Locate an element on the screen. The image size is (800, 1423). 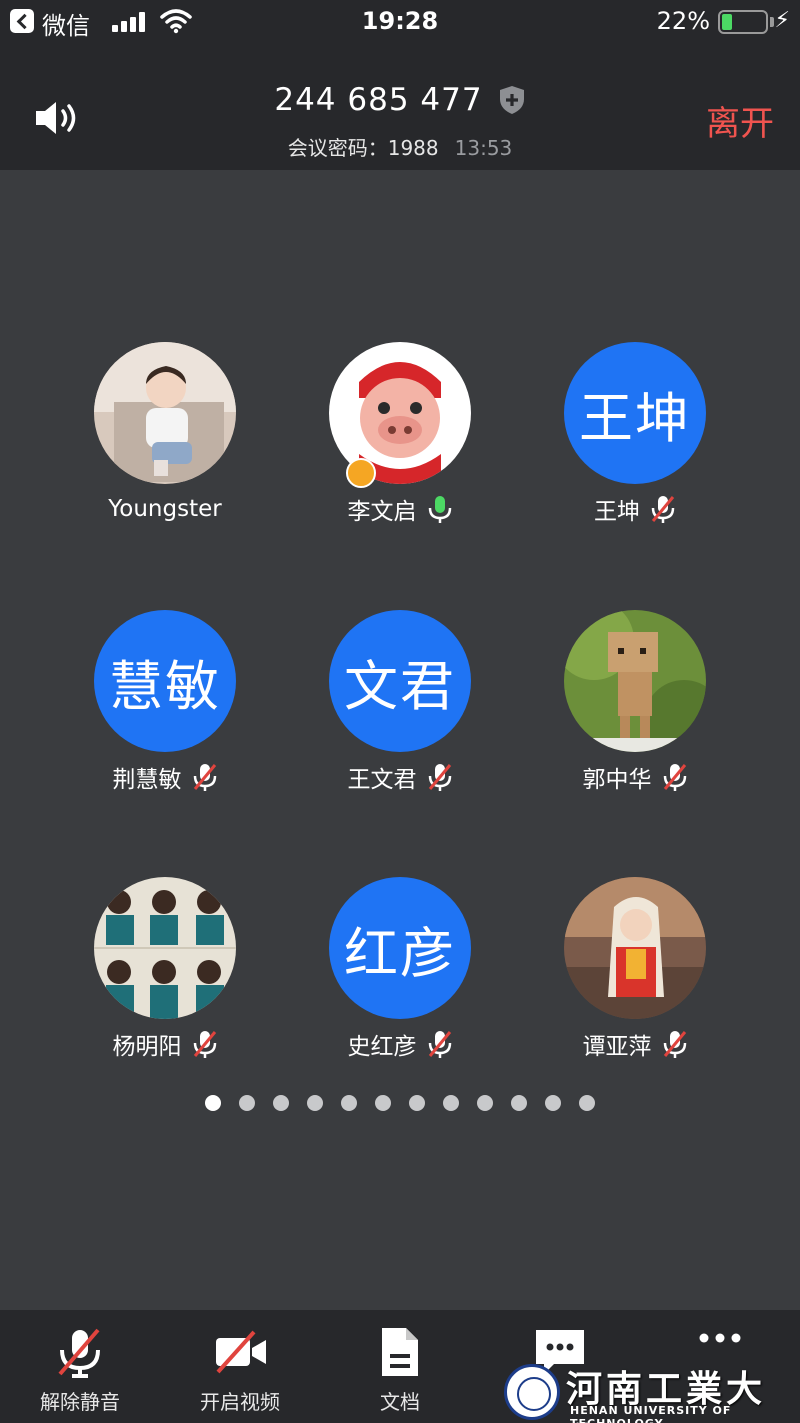
documents-label: 文档 is located at coordinates (400, 1402).